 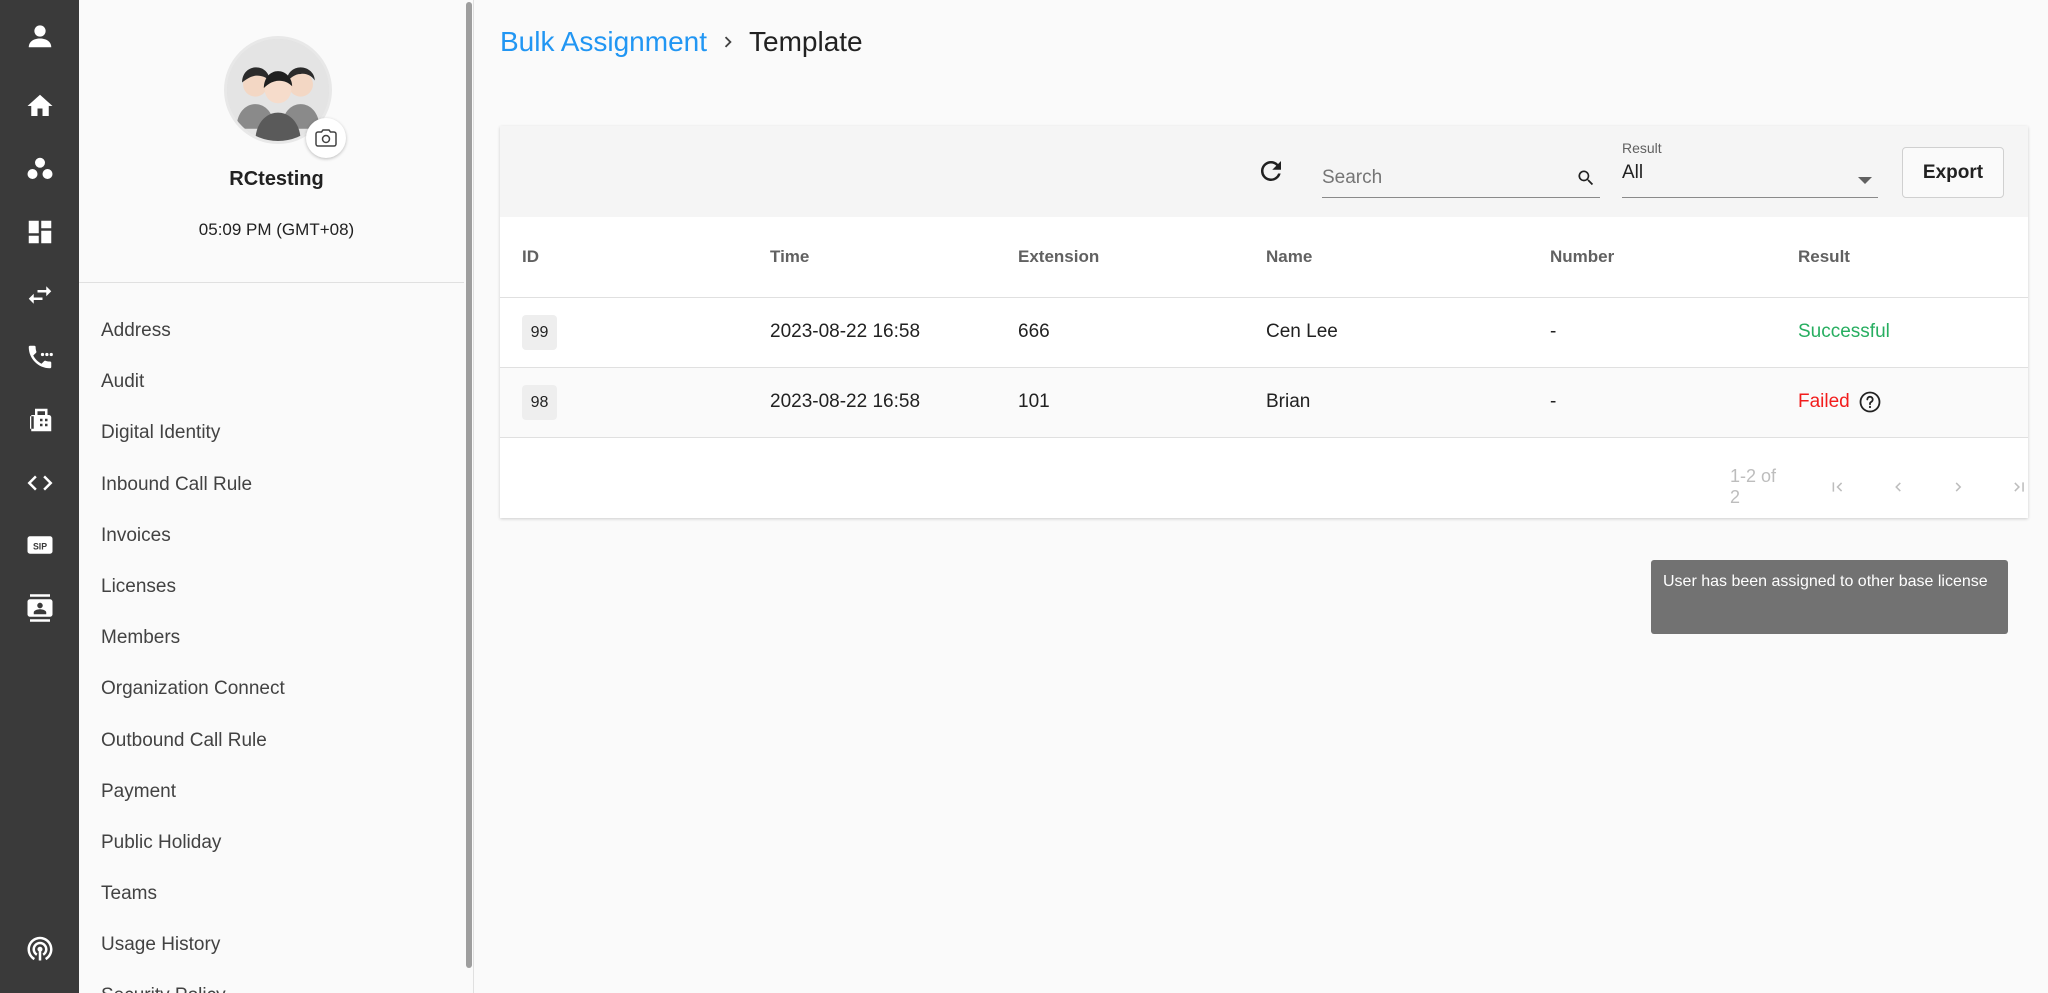 I want to click on transfer-icon, so click(x=39, y=295).